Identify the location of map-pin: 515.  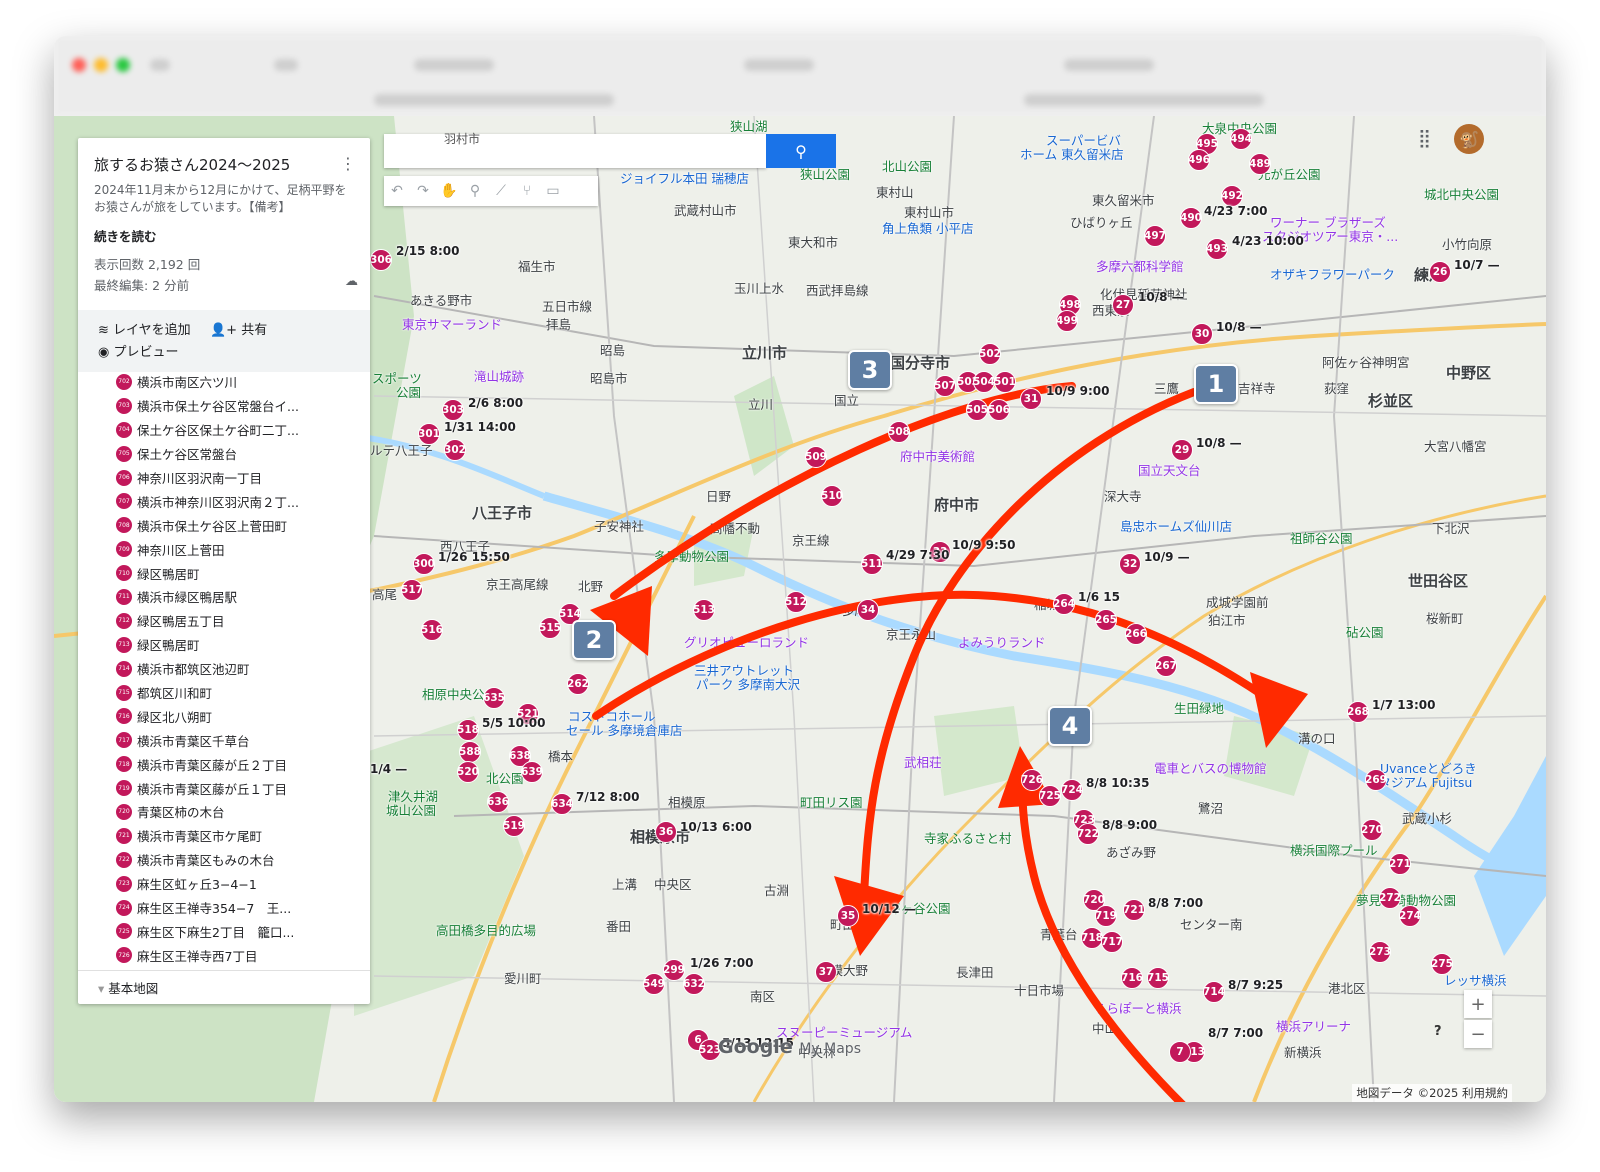
(550, 628).